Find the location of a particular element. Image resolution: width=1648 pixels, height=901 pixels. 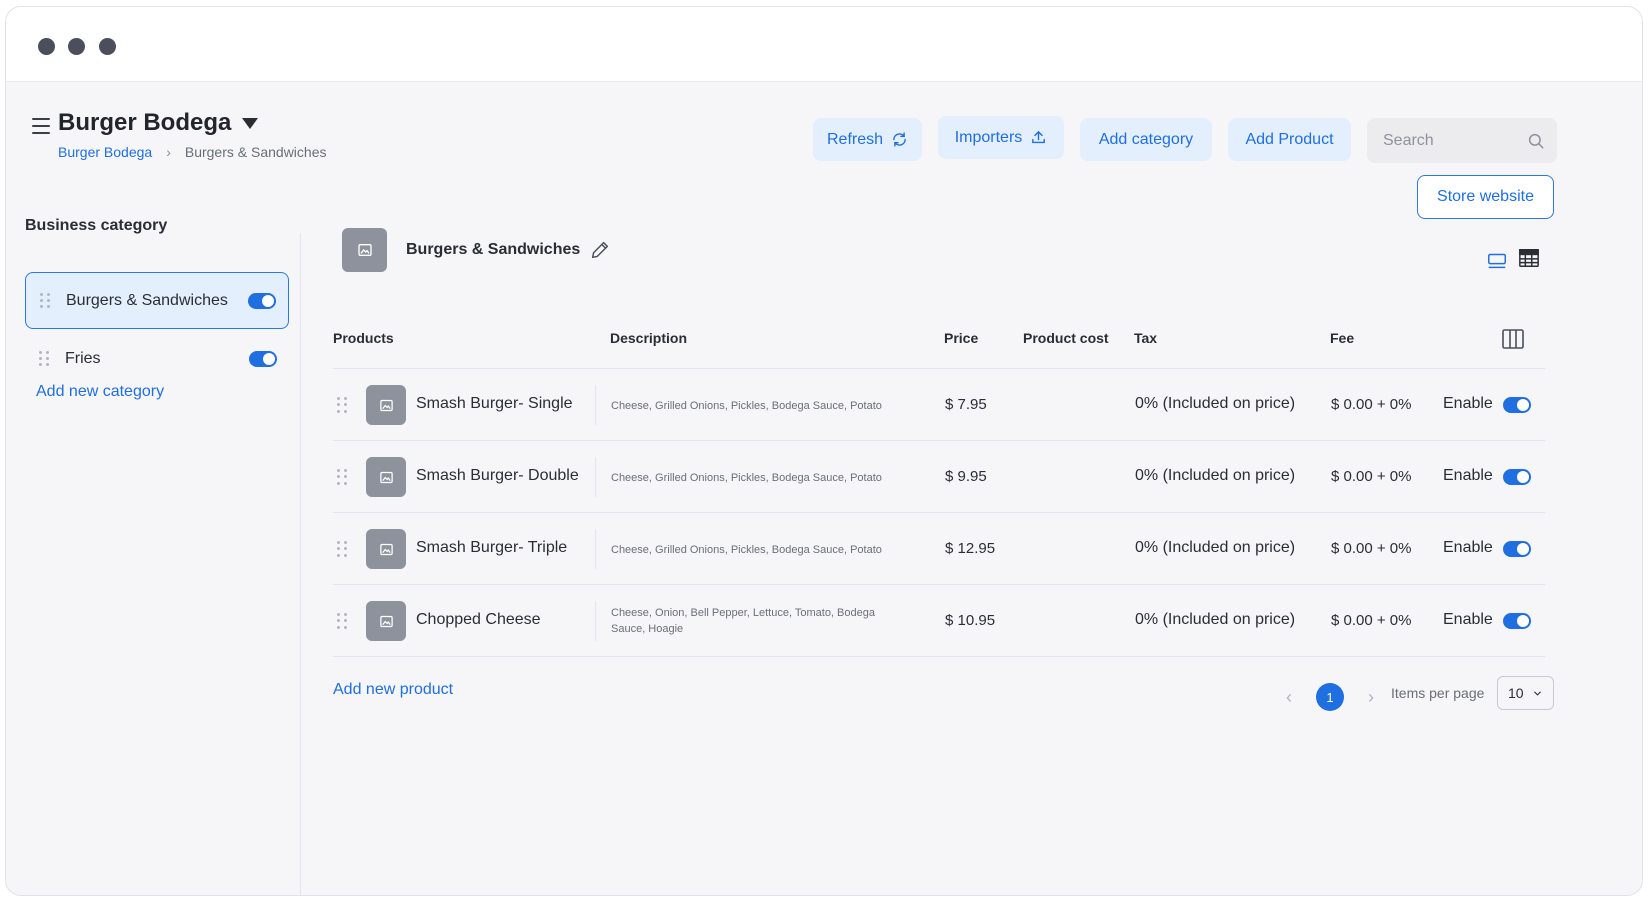

store-title: Burger Bodega is located at coordinates (145, 122).